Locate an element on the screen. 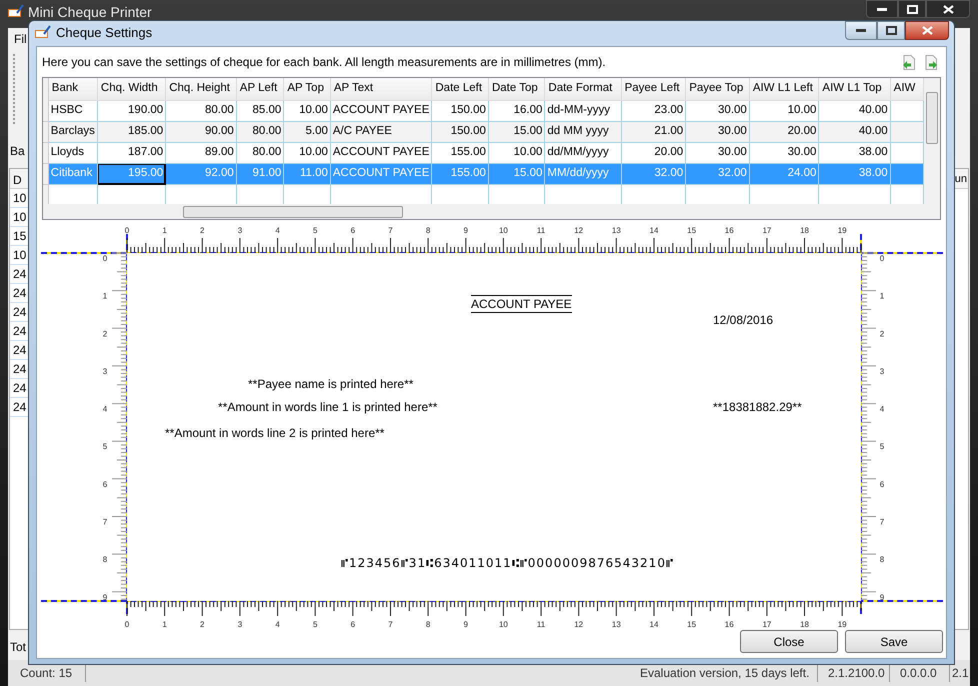 The width and height of the screenshot is (978, 686). table-cell: 11.00 is located at coordinates (307, 173).